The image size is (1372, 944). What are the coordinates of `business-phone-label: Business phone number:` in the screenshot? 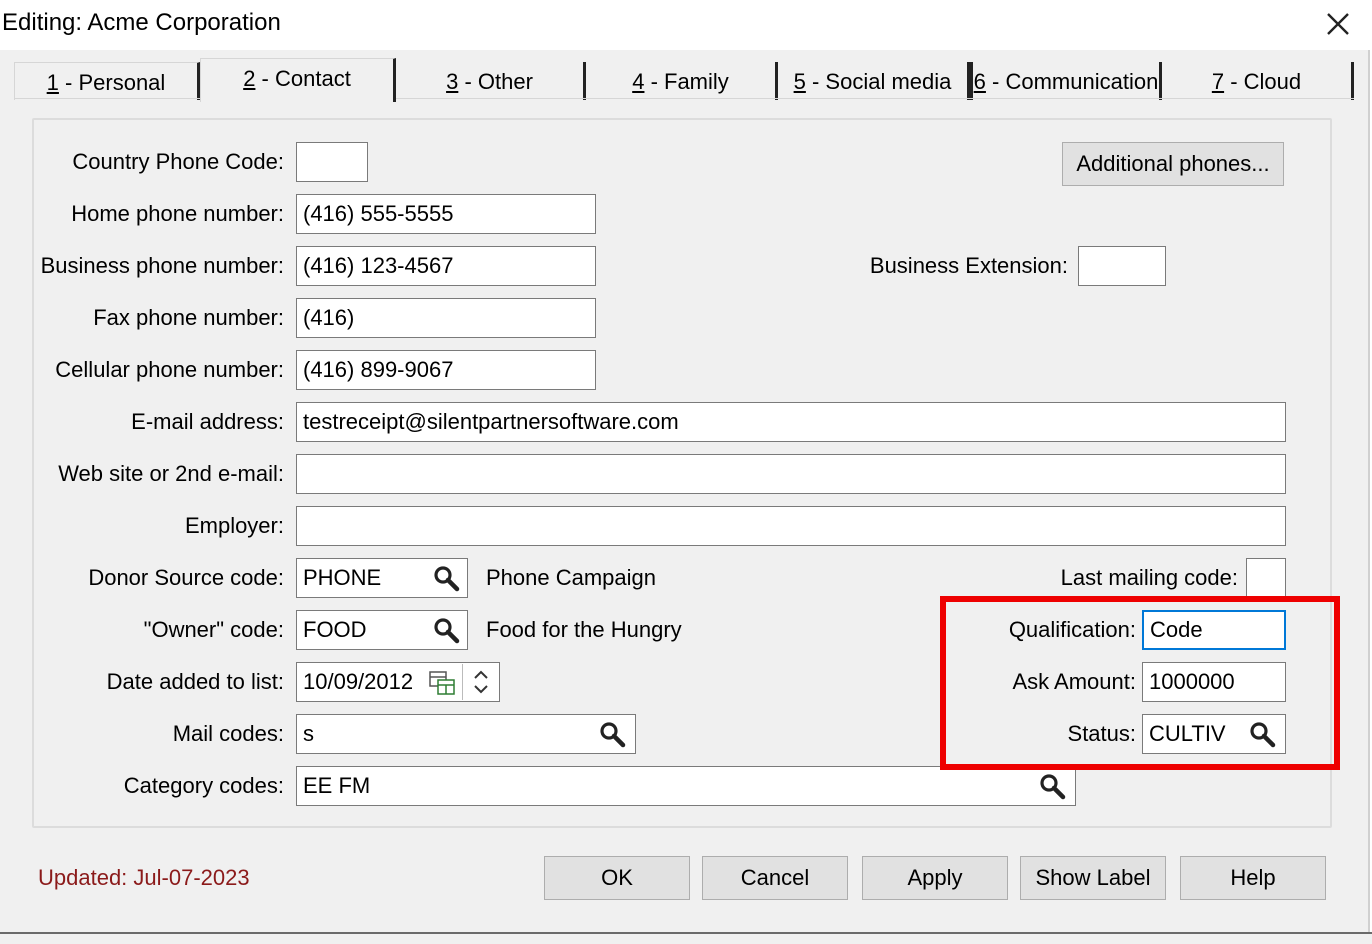 It's located at (162, 265).